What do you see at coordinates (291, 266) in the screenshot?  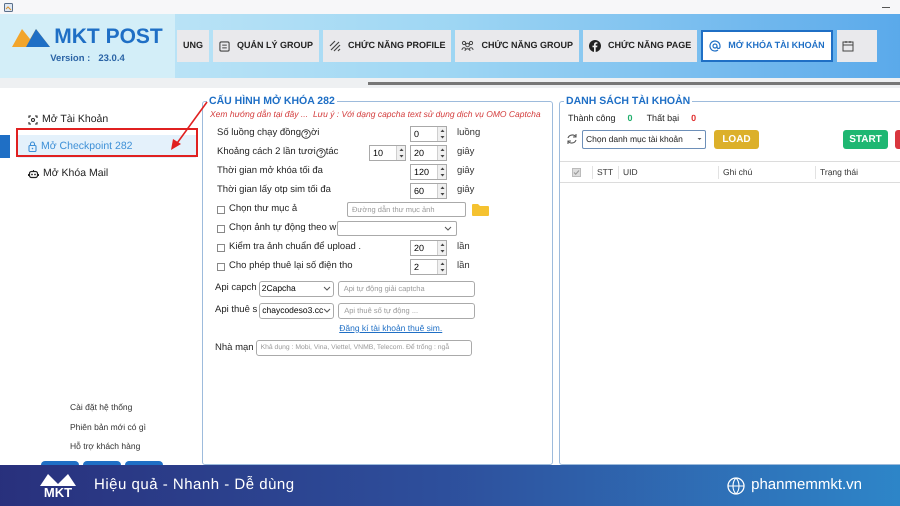 I see `setting-label: Cho phép thuê lại số điện tho` at bounding box center [291, 266].